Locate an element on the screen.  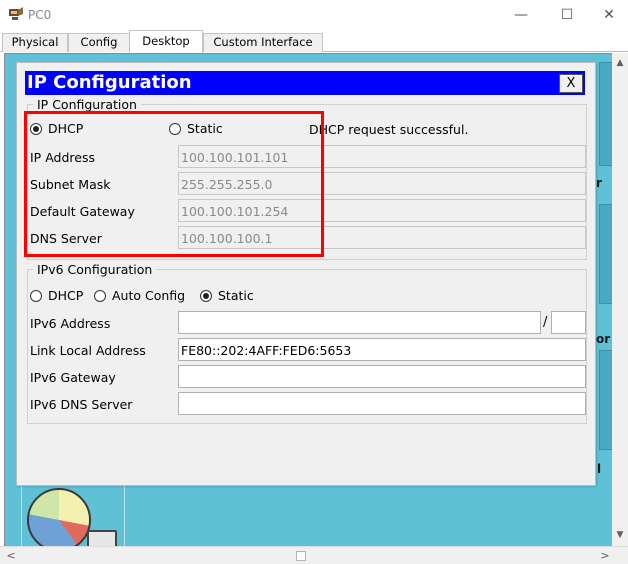
highlight-annotation-box is located at coordinates (174, 184).